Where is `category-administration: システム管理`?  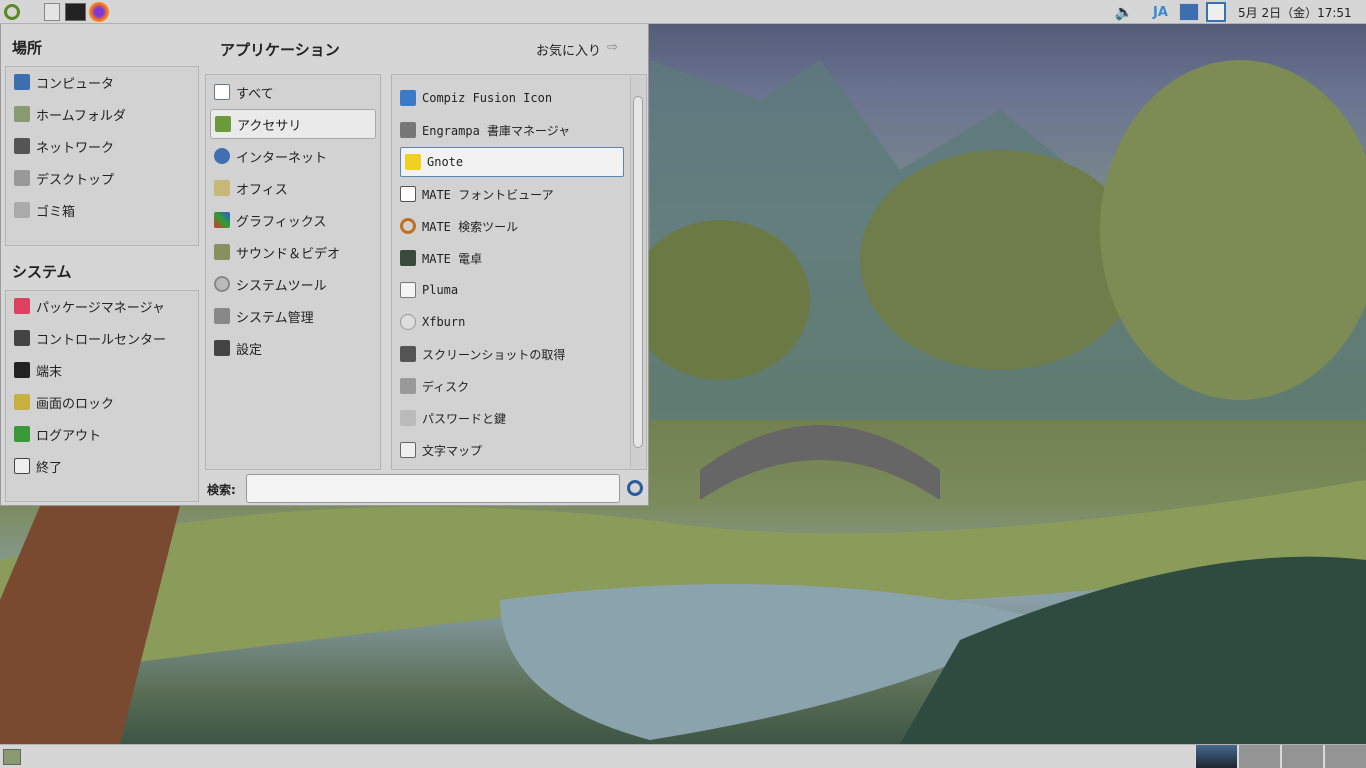 category-administration: システム管理 is located at coordinates (293, 316).